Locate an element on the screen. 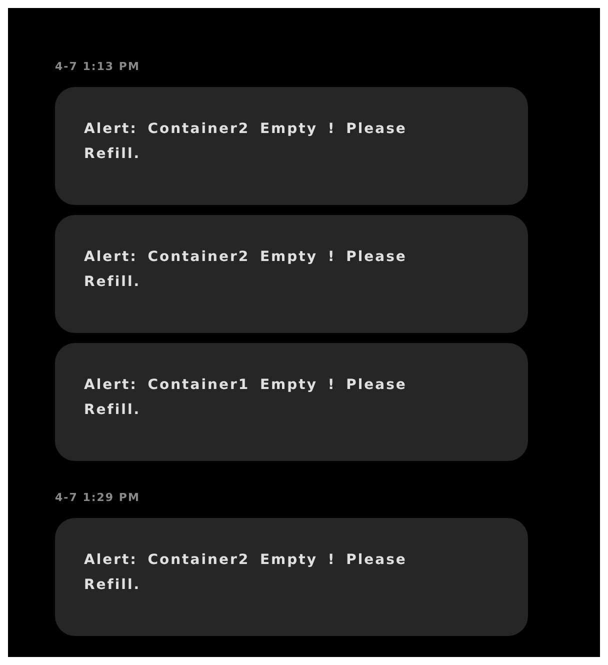  timestamp: 4-7 1:13 PM is located at coordinates (98, 66).